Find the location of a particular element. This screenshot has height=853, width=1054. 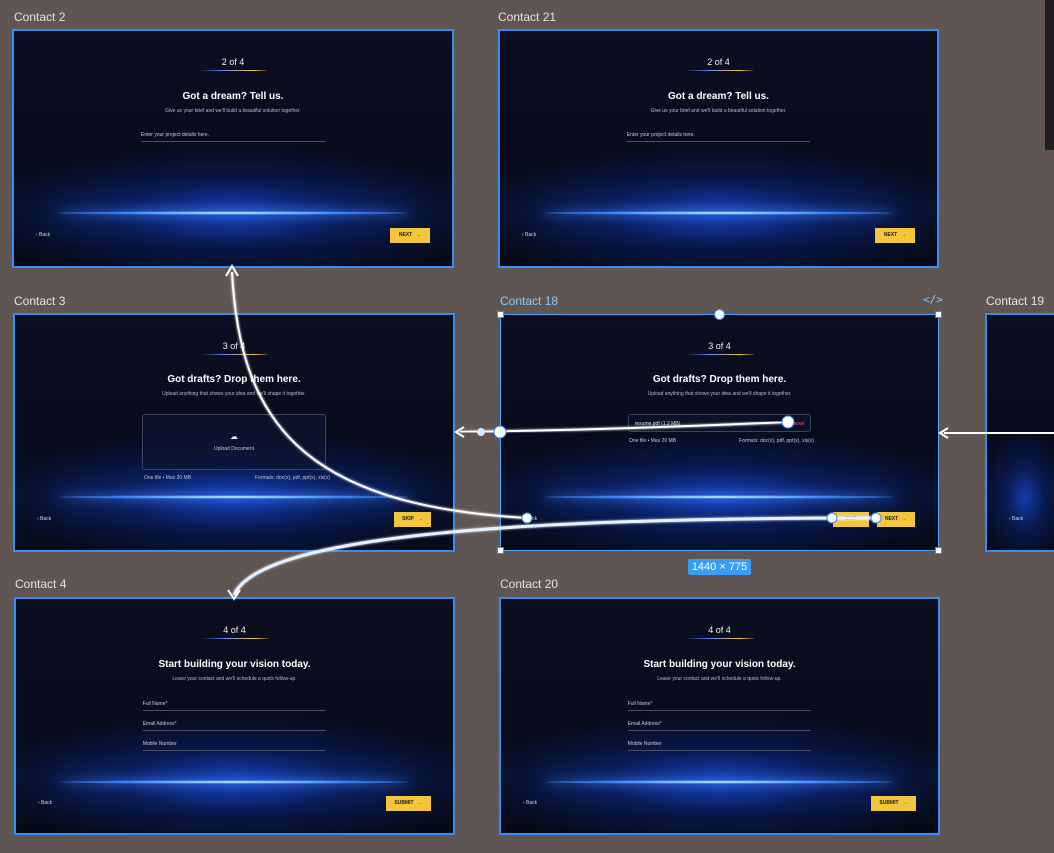

skip-button: SKIP → is located at coordinates (412, 519).